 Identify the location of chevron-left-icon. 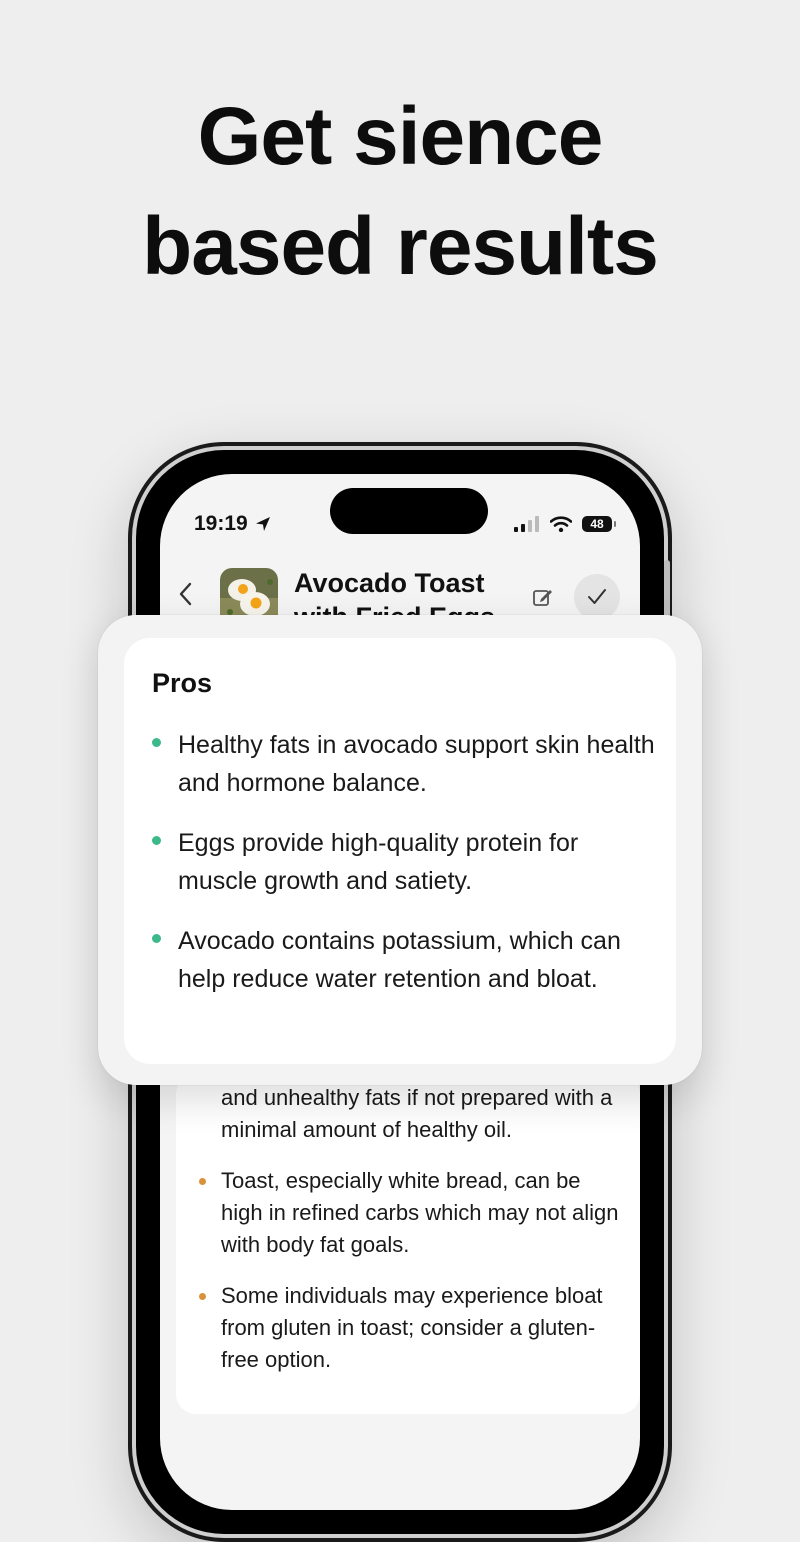
(185, 594).